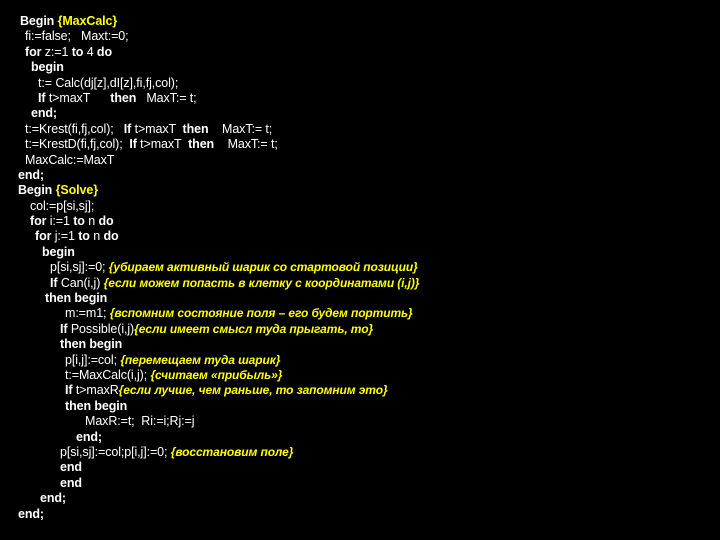 The image size is (720, 540). Describe the element at coordinates (87, 21) in the screenshot. I see `code-comment: {MaxCalc}` at that location.